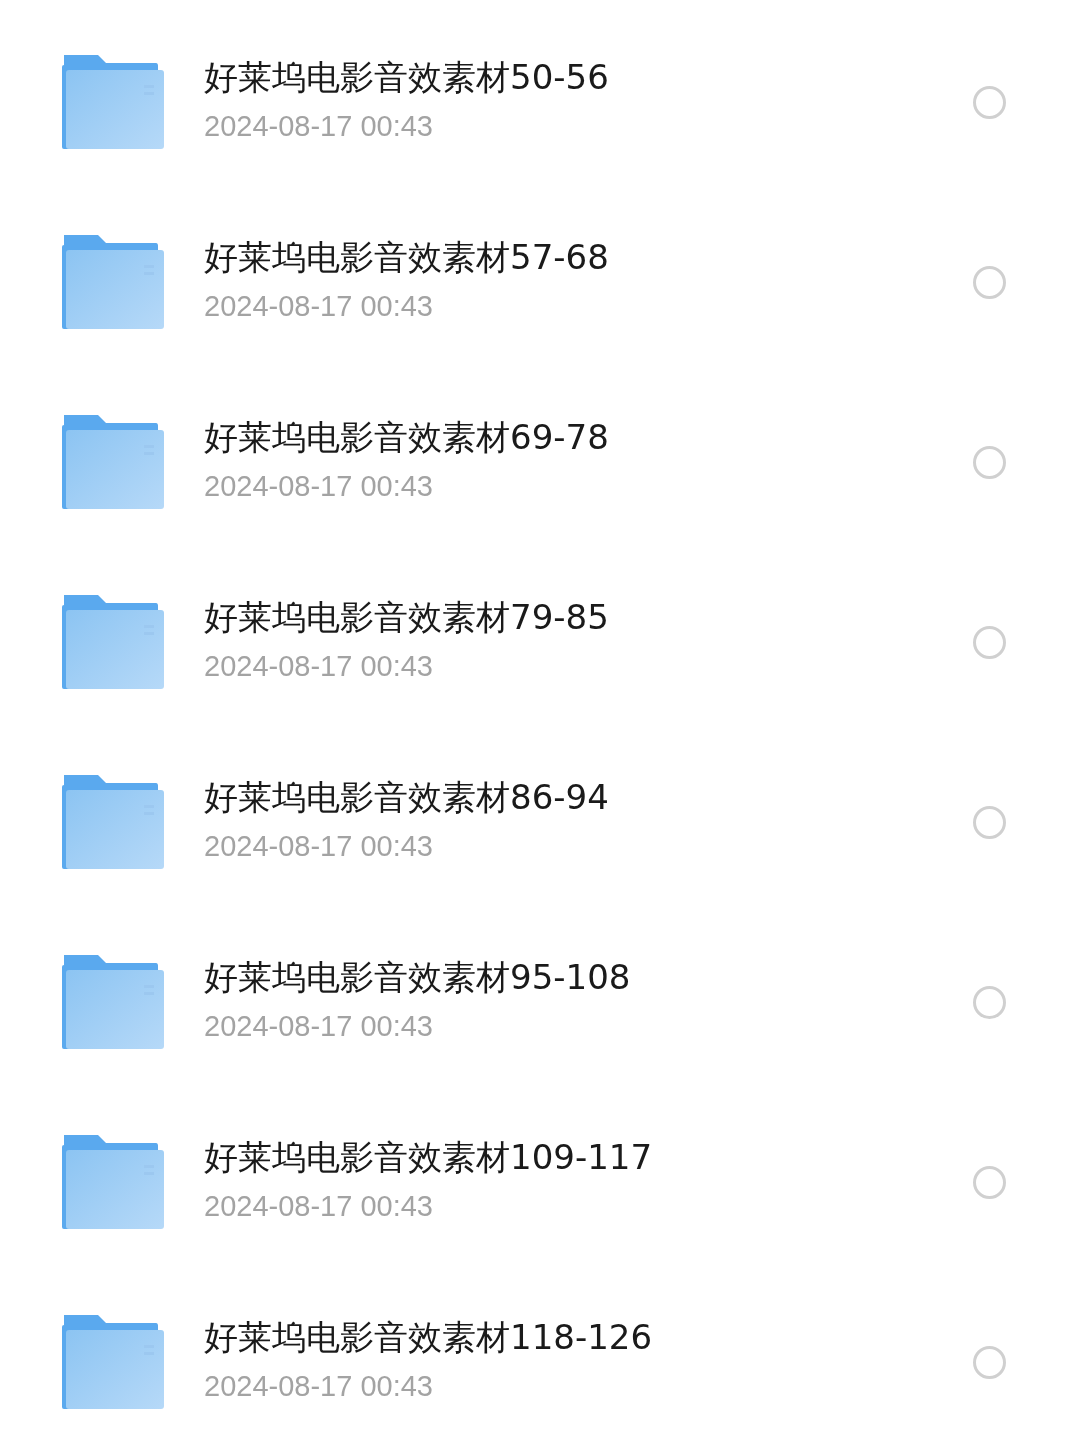 The width and height of the screenshot is (1080, 1443). I want to click on folder-name: 好莱坞电影音效素材50-56, so click(407, 77).